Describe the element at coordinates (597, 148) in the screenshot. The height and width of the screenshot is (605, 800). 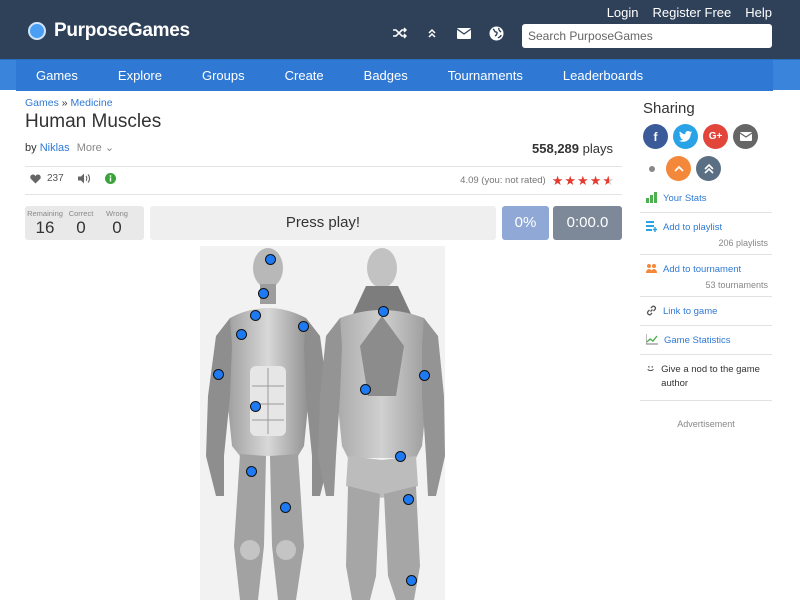
I see `plays-label: plays` at that location.